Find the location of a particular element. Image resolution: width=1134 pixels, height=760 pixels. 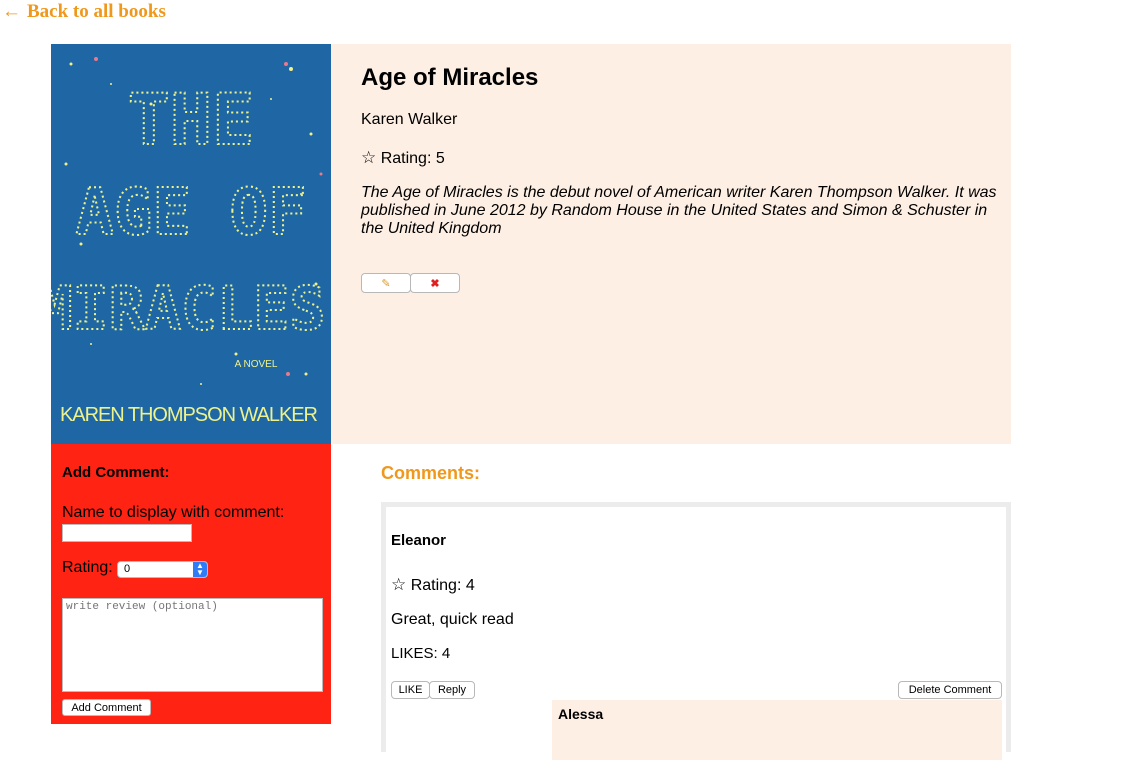

book-action-buttons: ✎ ✖ is located at coordinates (410, 283).